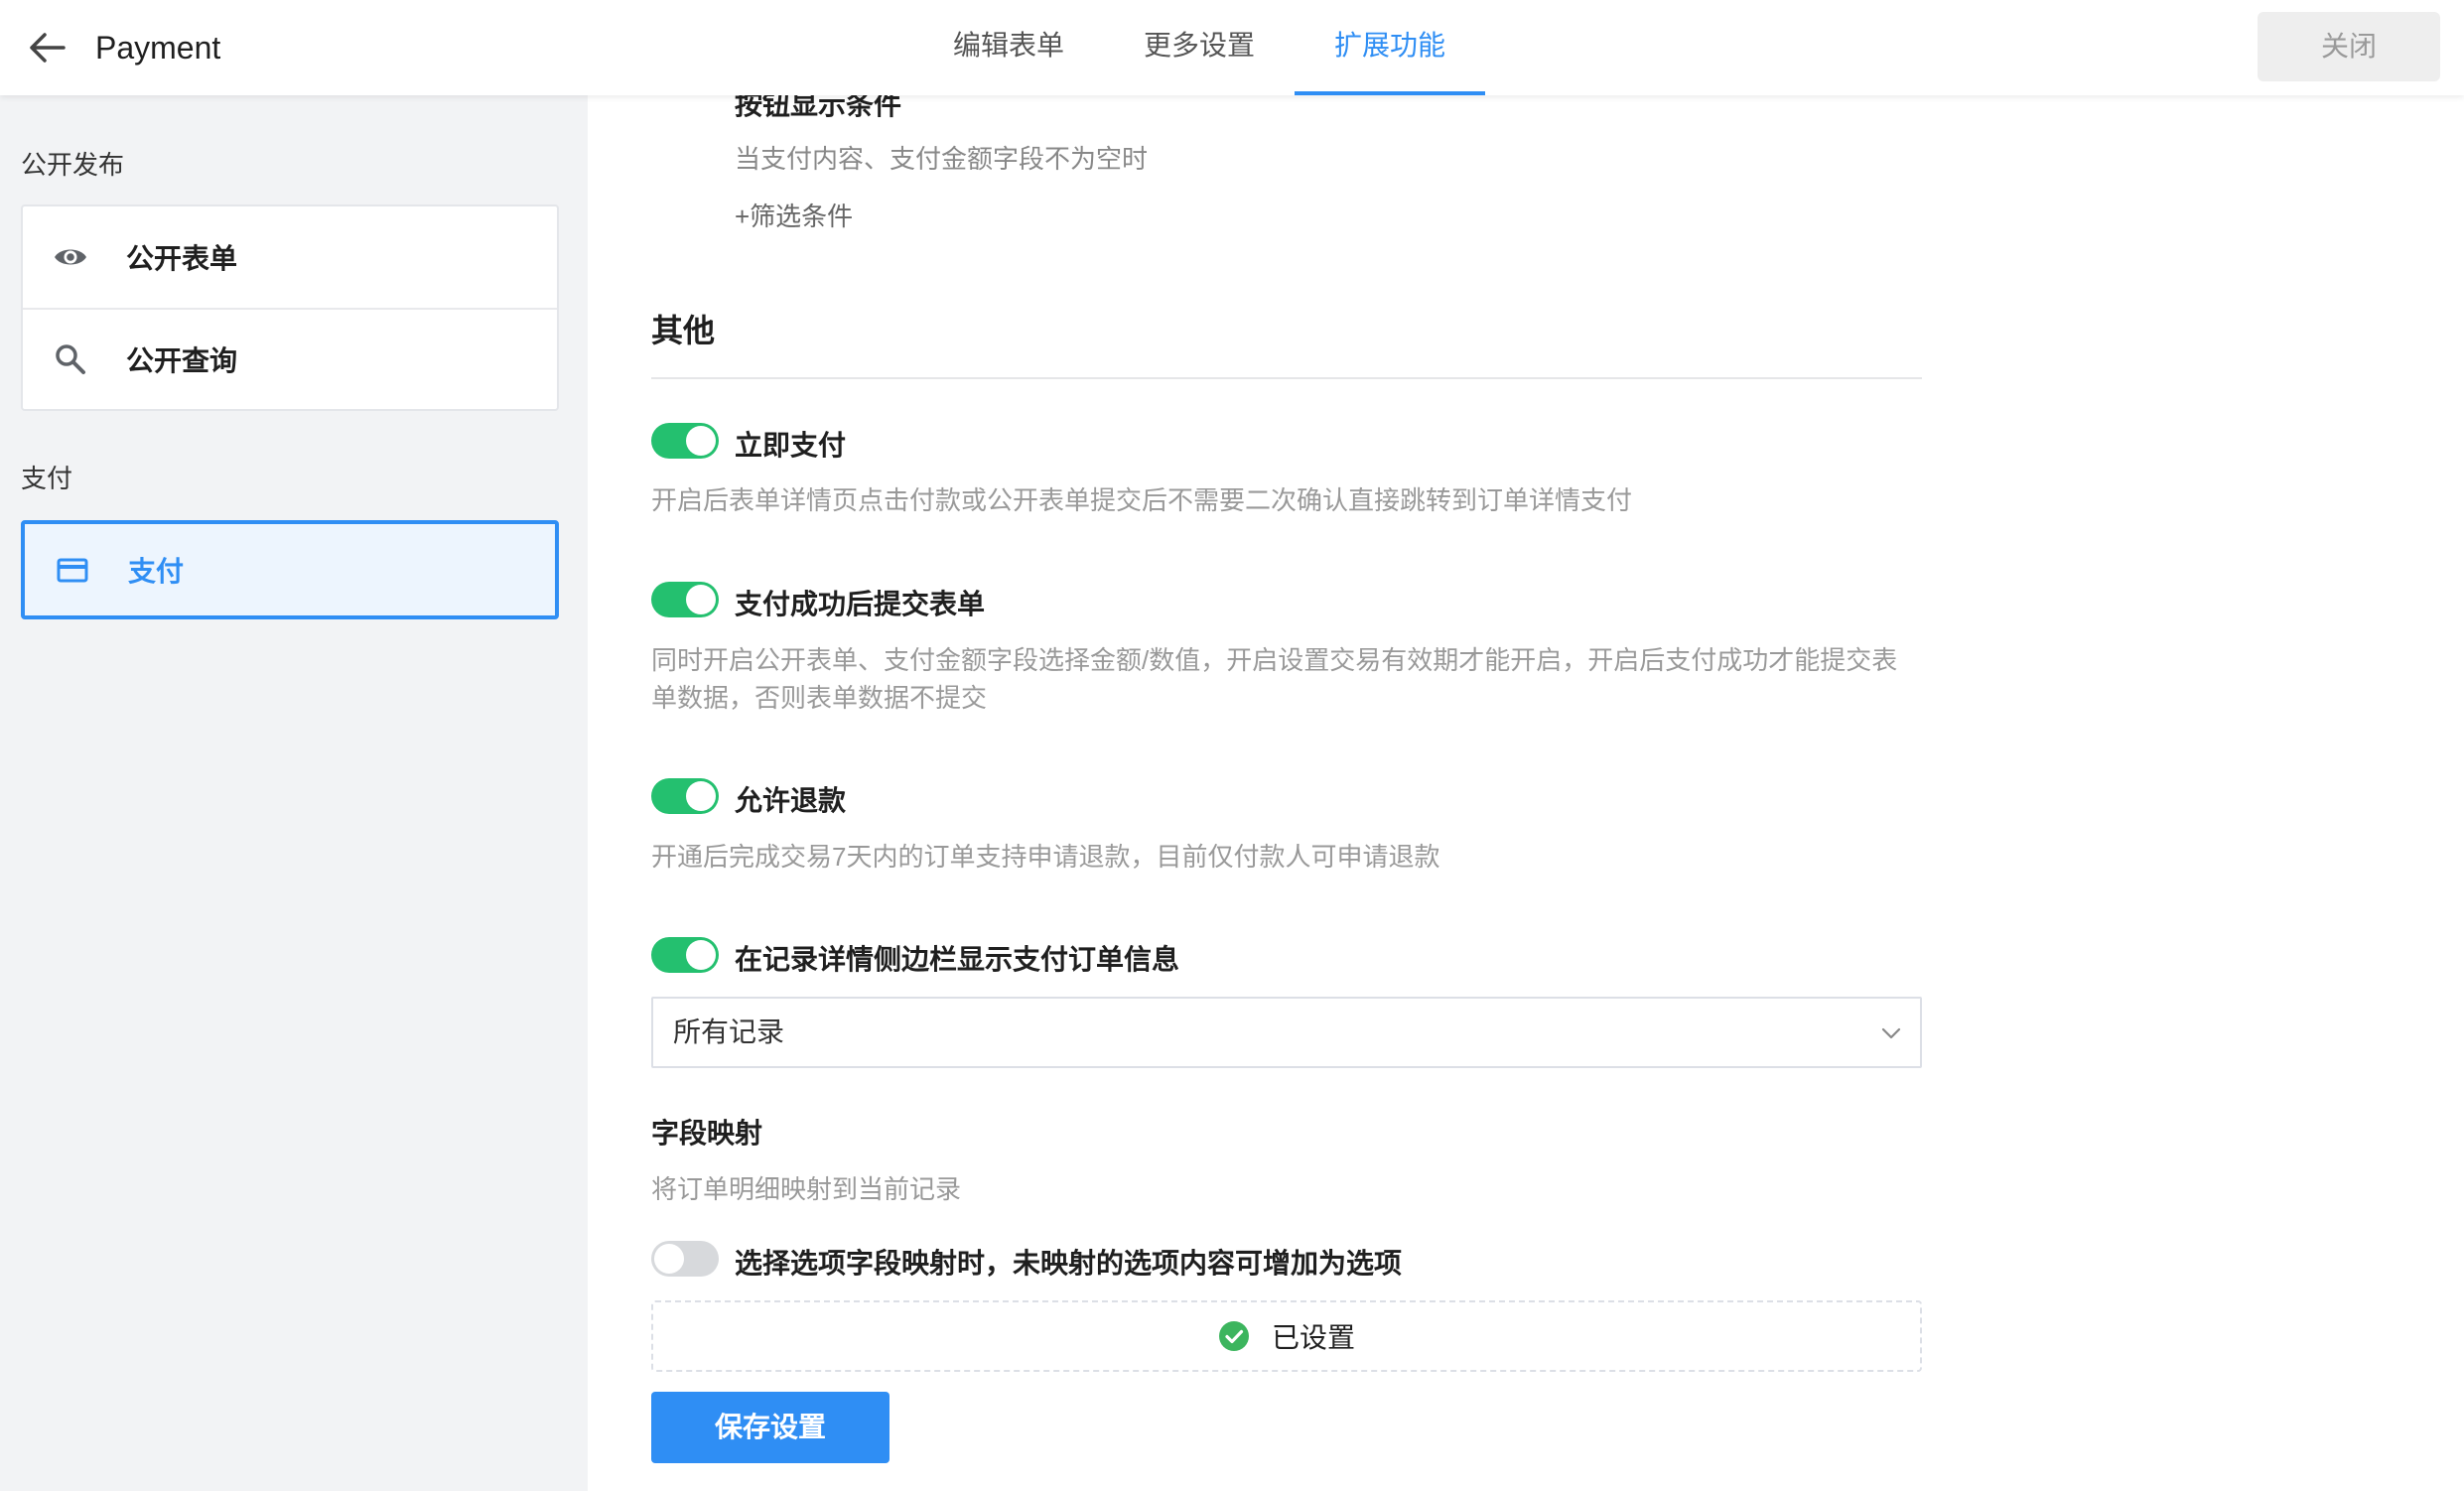  I want to click on payment-card: 支付, so click(290, 570).